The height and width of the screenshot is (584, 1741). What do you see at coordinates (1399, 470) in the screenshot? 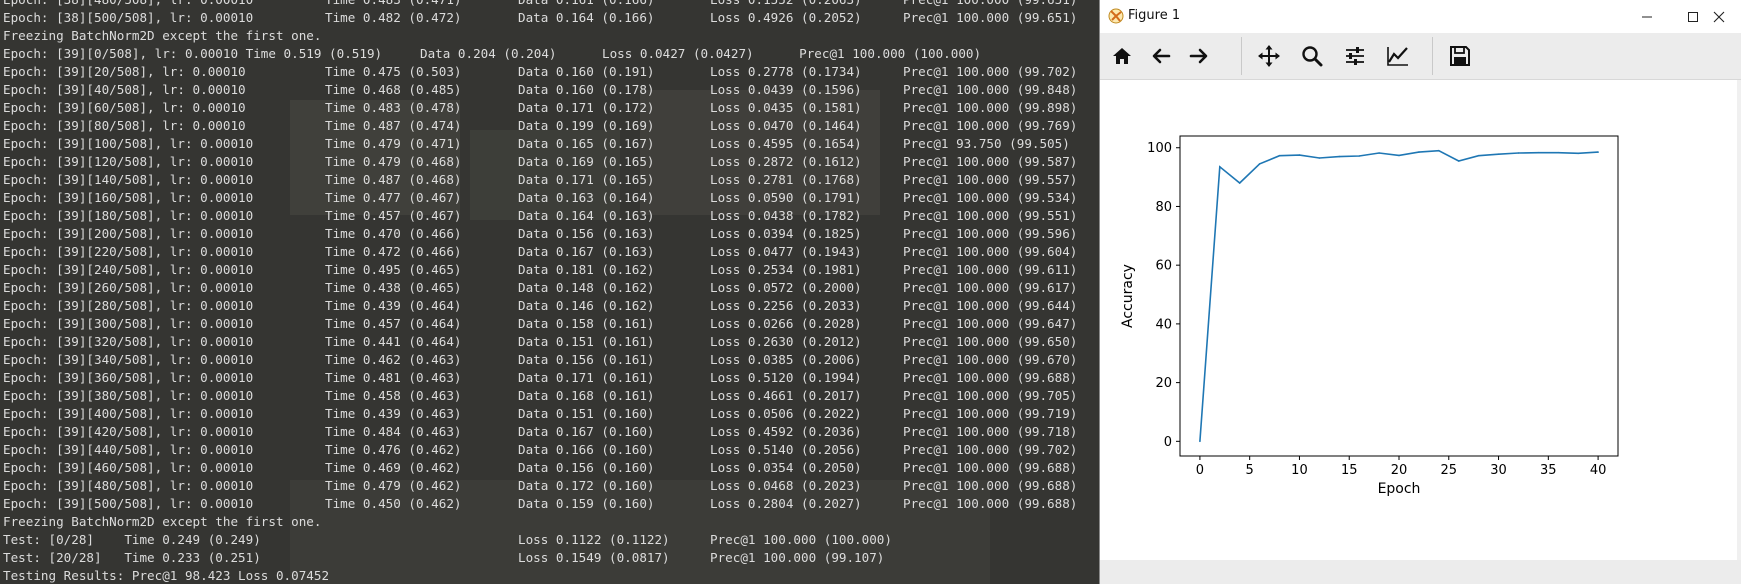
I see `x-tick-label: 20` at bounding box center [1399, 470].